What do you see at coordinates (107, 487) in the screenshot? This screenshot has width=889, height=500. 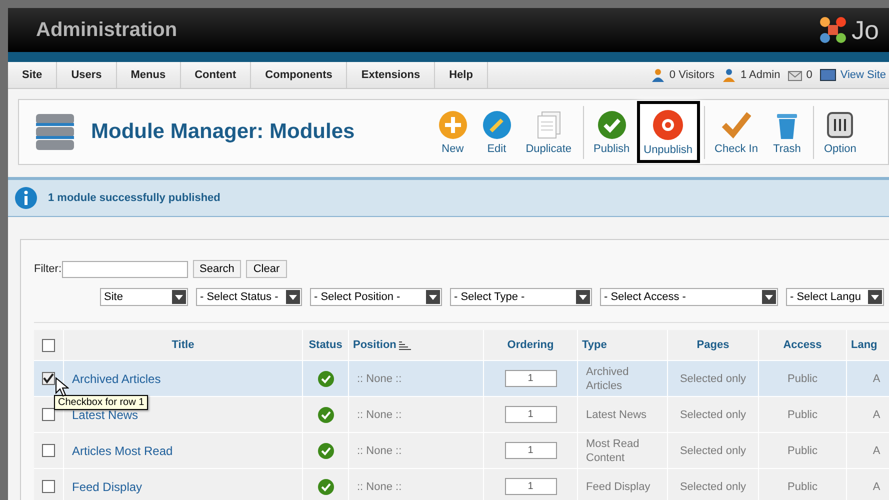 I see `module-title-link: Feed Display` at bounding box center [107, 487].